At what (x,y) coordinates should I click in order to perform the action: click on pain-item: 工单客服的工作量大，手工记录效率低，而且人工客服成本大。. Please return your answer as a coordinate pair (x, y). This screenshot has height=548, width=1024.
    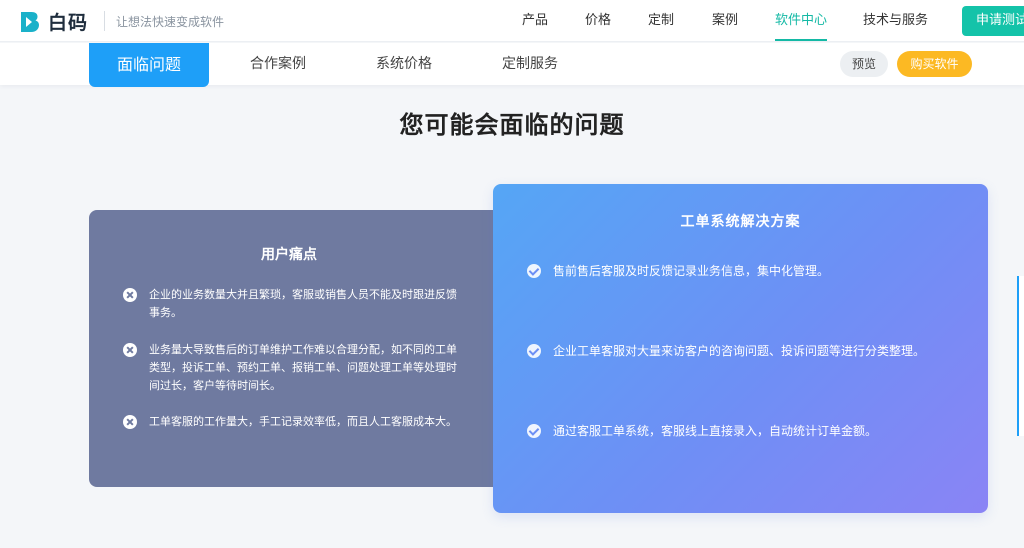
    Looking at the image, I should click on (293, 422).